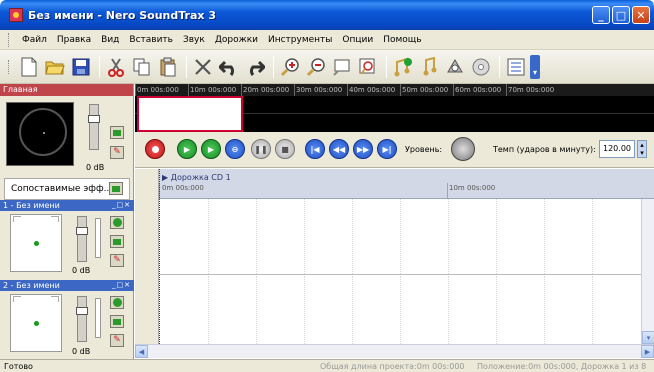 This screenshot has width=654, height=372. What do you see at coordinates (67, 205) in the screenshot?
I see `track-1-header: 1 - Без имени _□✕` at bounding box center [67, 205].